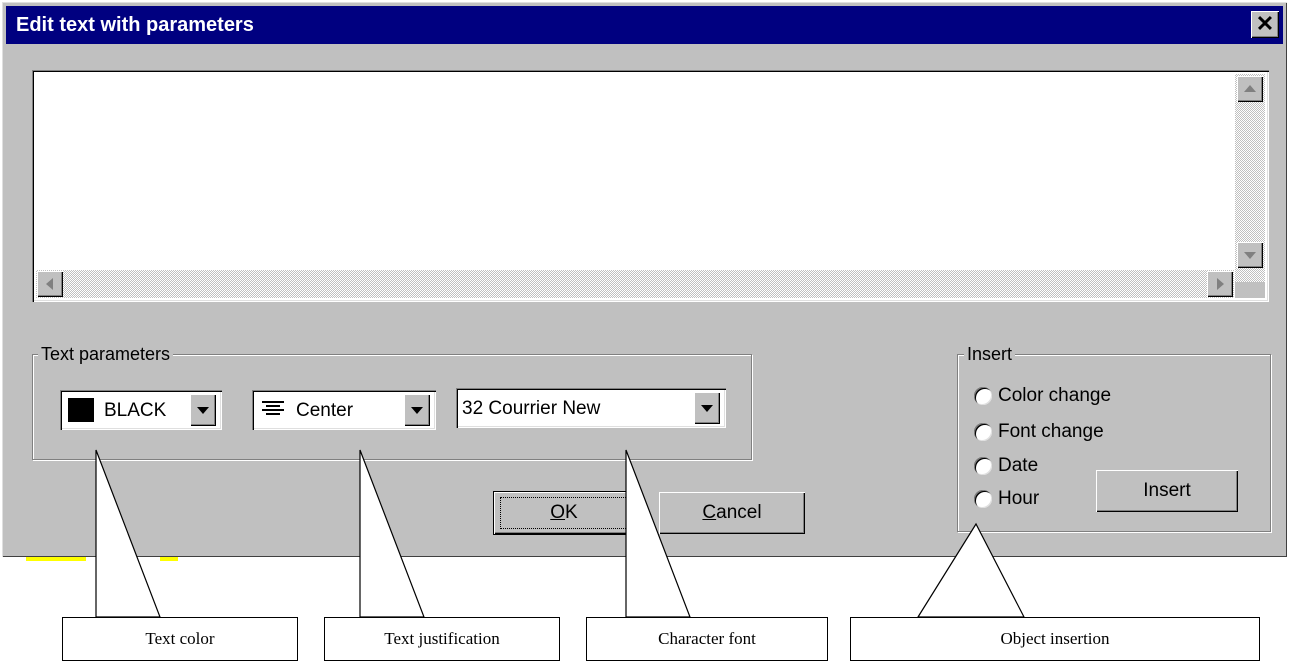 This screenshot has height=662, width=1292. I want to click on callout-character-font: Character font, so click(707, 639).